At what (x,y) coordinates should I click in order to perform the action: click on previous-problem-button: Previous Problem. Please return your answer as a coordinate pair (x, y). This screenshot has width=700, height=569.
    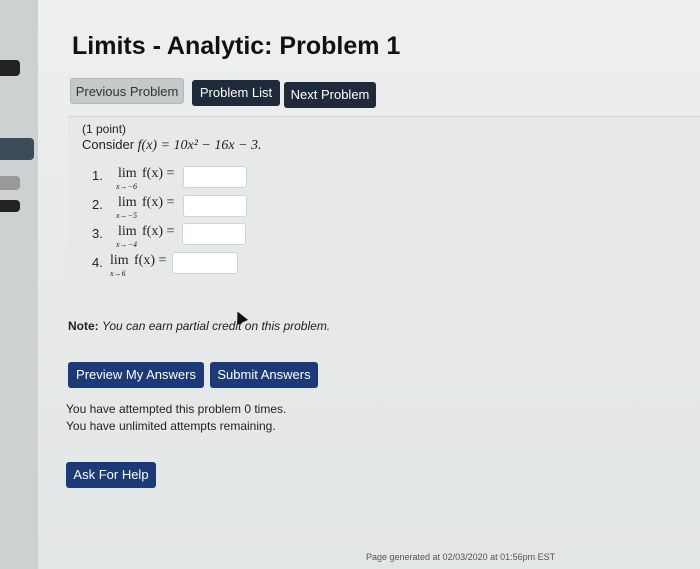
    Looking at the image, I should click on (127, 91).